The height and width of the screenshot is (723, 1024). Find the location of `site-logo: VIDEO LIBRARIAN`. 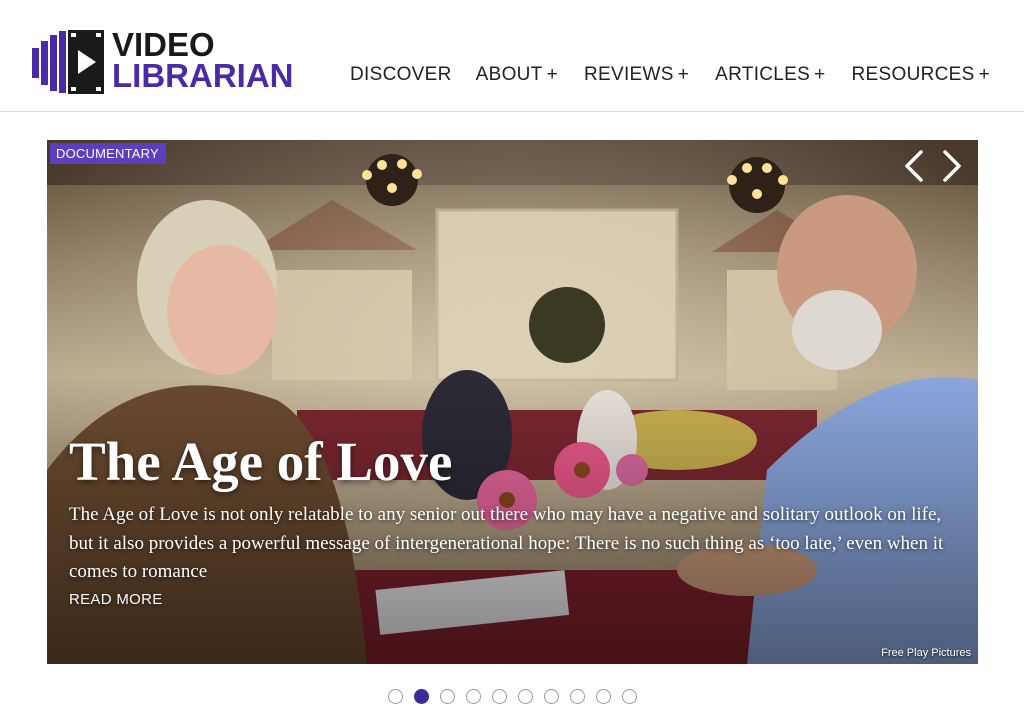

site-logo: VIDEO LIBRARIAN is located at coordinates (177, 63).